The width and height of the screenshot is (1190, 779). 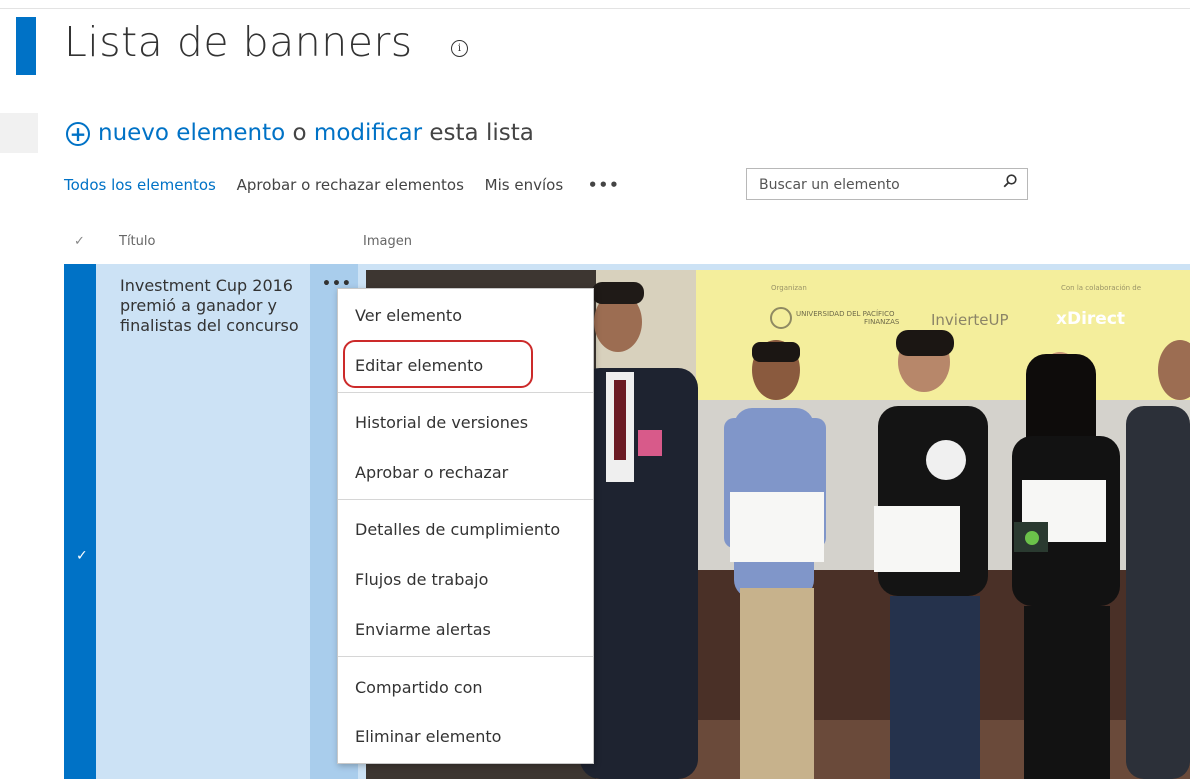 What do you see at coordinates (438, 364) in the screenshot?
I see `edit-item-highlight-annotation` at bounding box center [438, 364].